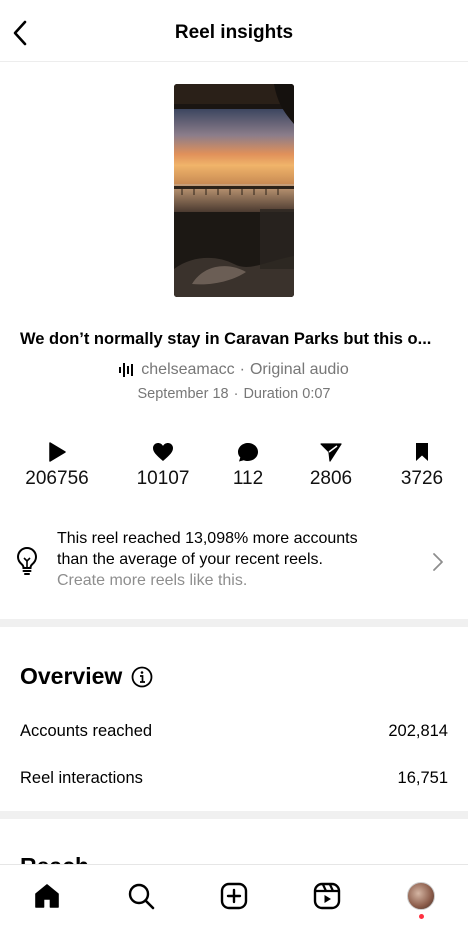  Describe the element at coordinates (57, 466) in the screenshot. I see `stat-plays: 206756` at that location.